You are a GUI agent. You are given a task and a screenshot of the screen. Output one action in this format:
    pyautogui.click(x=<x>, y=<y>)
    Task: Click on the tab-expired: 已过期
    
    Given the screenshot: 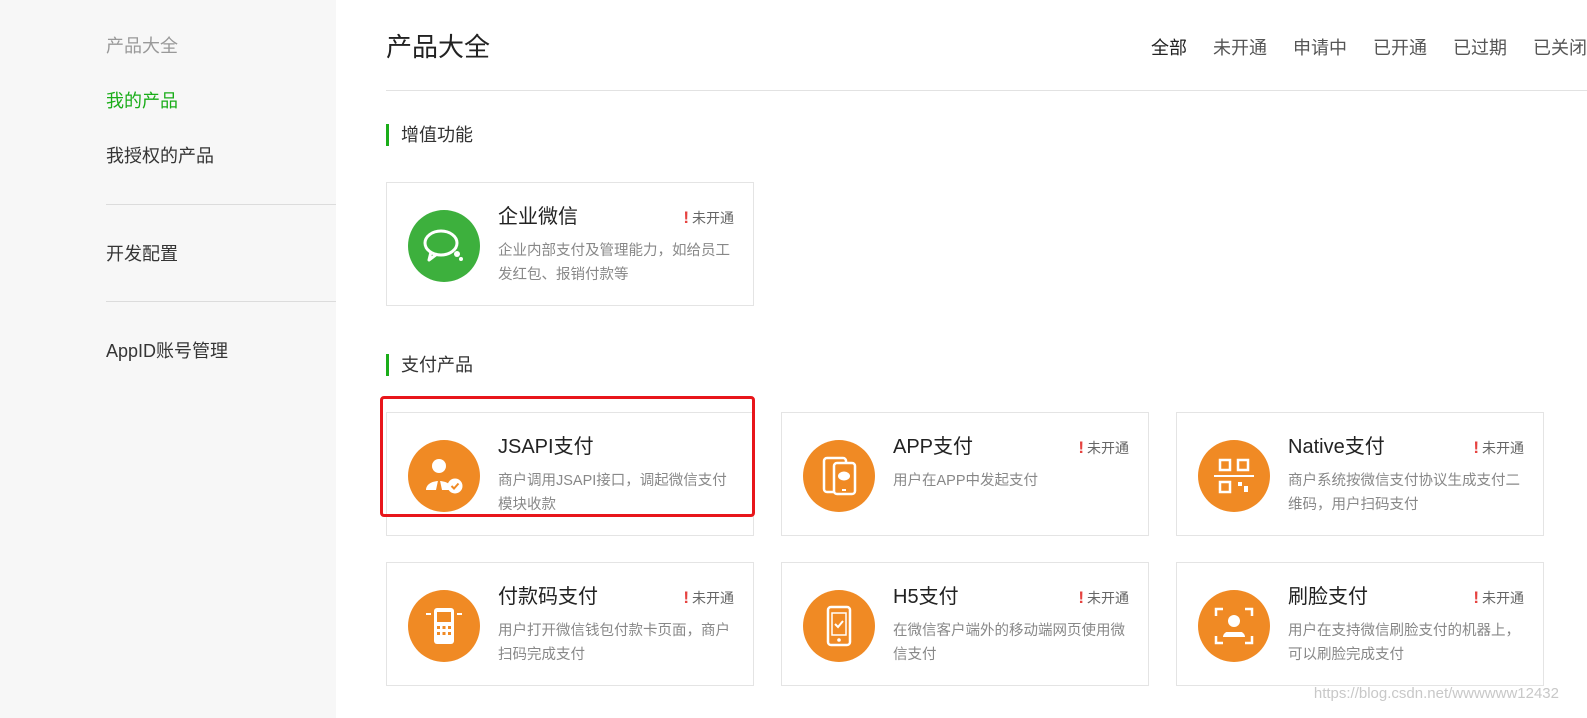 What is the action you would take?
    pyautogui.click(x=1480, y=48)
    